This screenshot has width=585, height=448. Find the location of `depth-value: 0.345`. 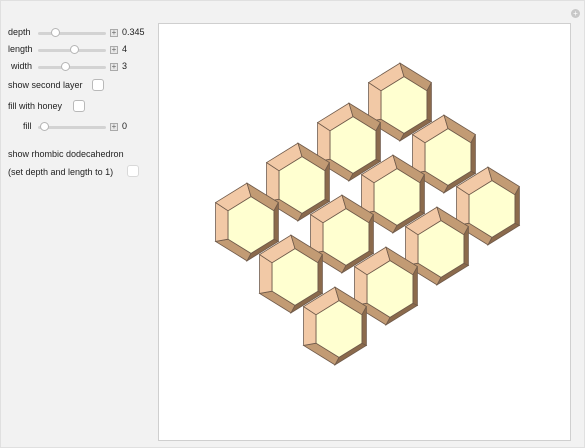

depth-value: 0.345 is located at coordinates (133, 32).